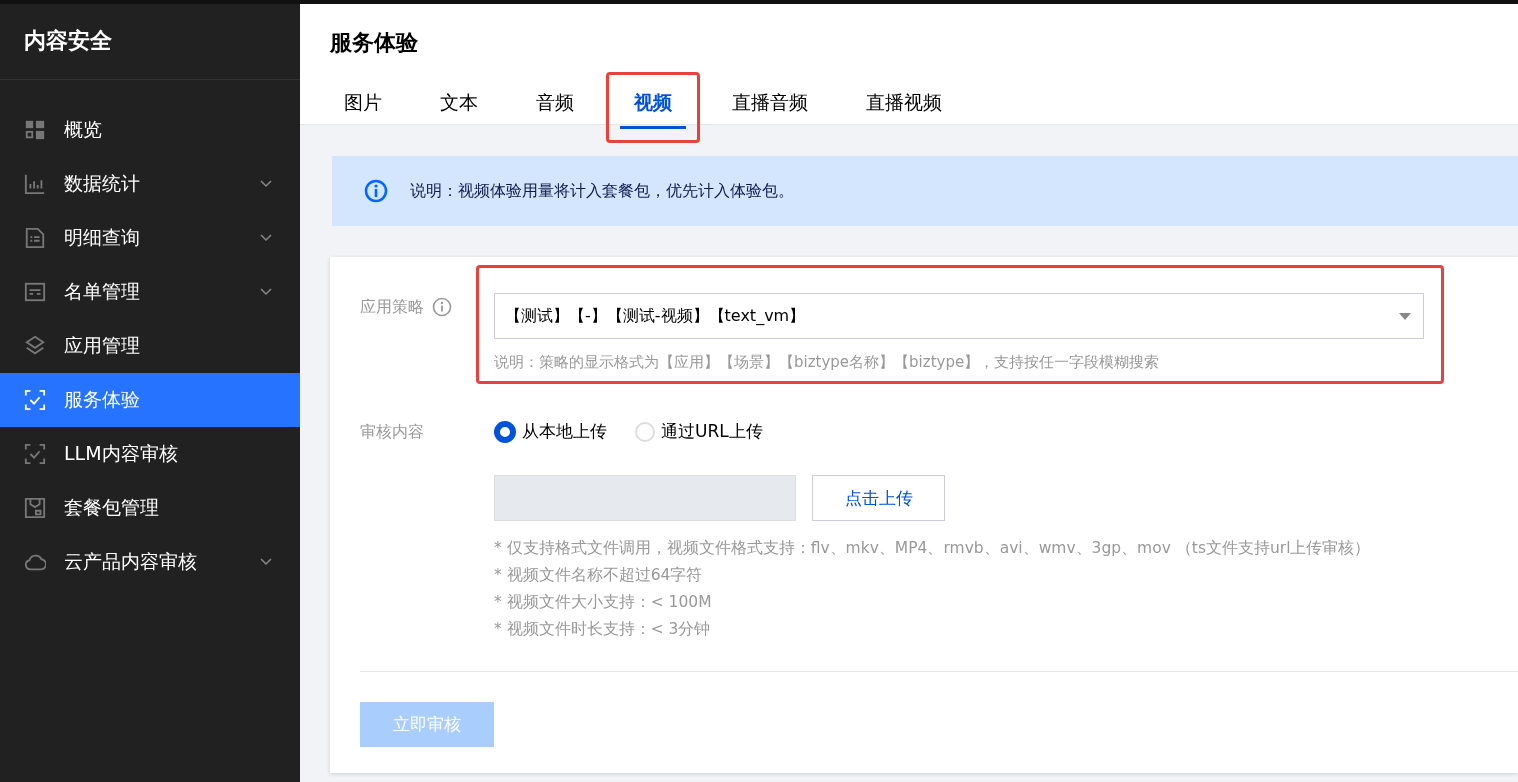 The height and width of the screenshot is (782, 1518). I want to click on field-label: 应用策略, so click(392, 307).